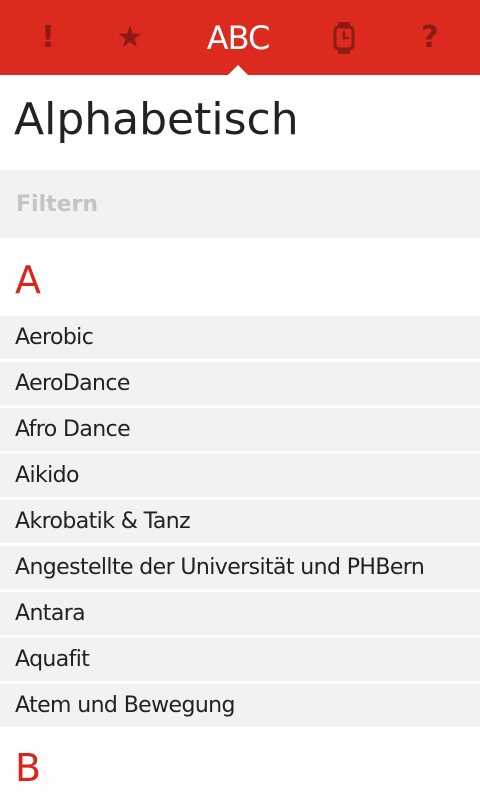 The image size is (480, 800). I want to click on filter-bar, so click(240, 204).